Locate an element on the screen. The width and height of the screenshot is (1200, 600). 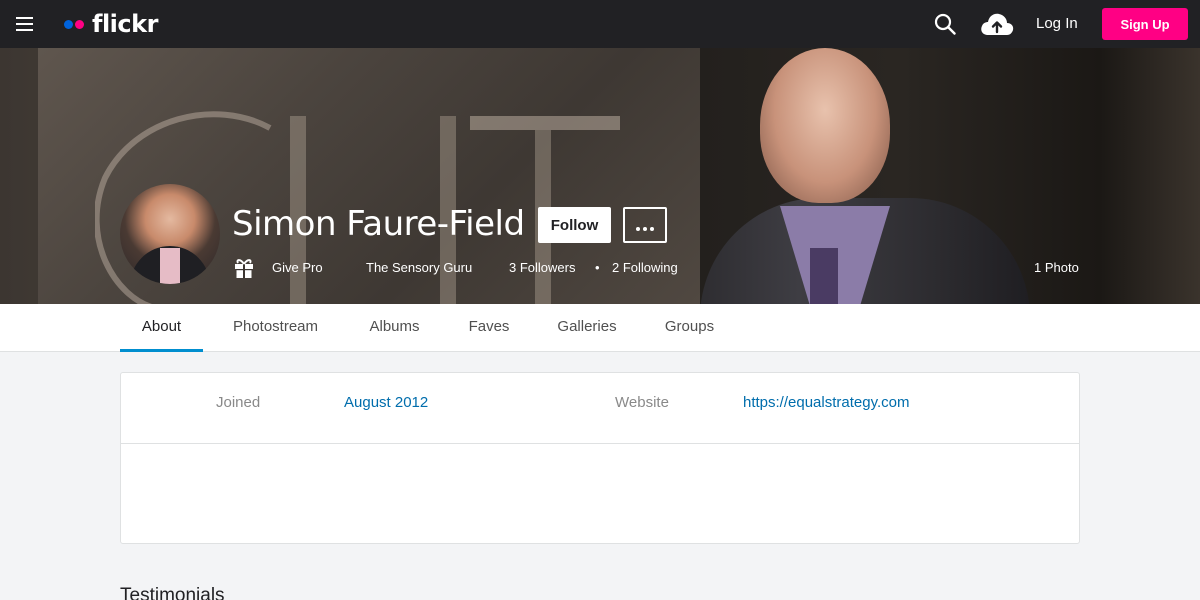
more-options-button is located at coordinates (645, 225).